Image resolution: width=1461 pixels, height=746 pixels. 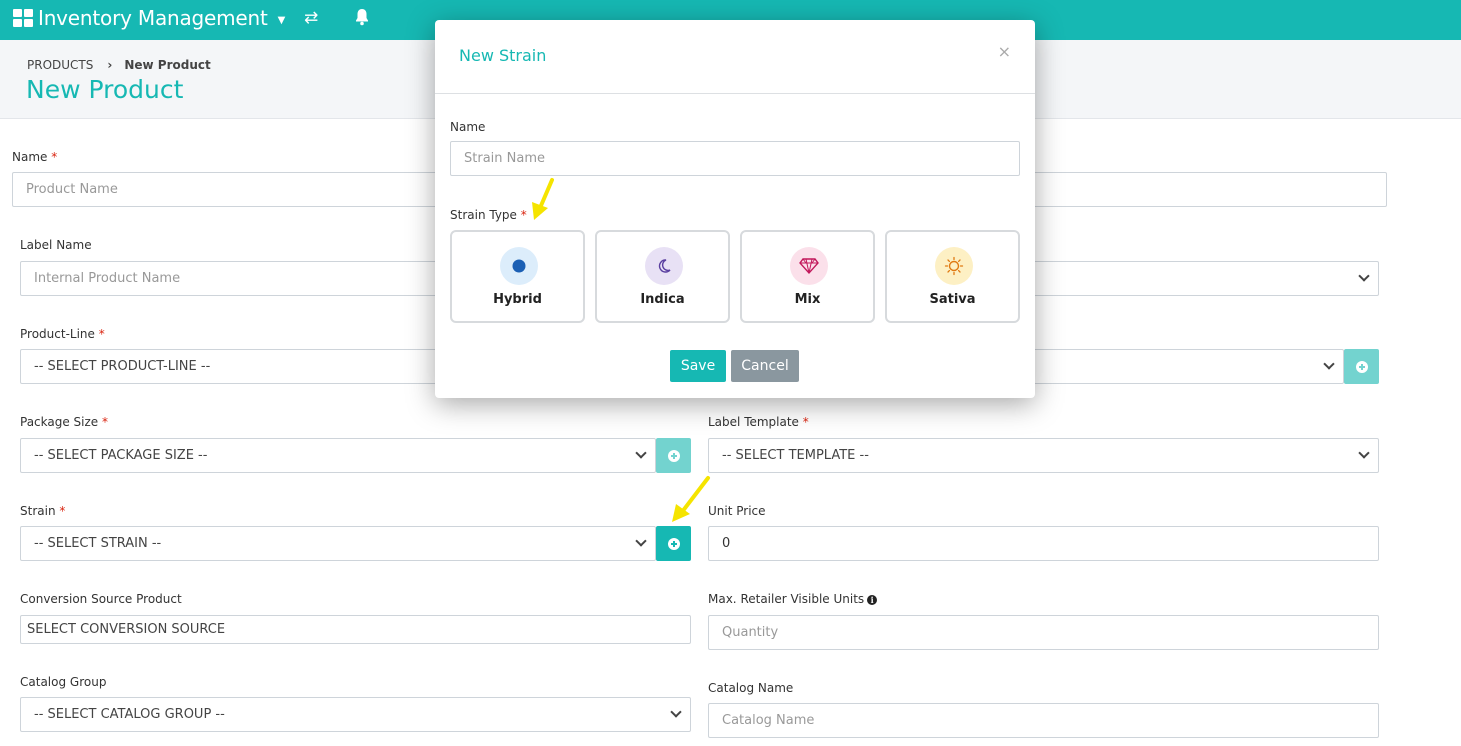 I want to click on product-line-value: -- SELECT PRODUCT-LINE --, so click(x=122, y=366).